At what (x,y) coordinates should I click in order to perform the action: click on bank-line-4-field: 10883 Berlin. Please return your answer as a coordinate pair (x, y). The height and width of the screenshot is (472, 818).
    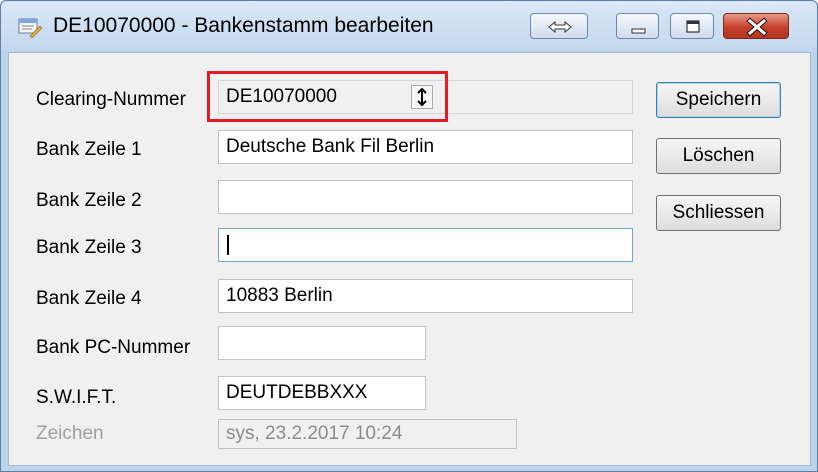
    Looking at the image, I should click on (425, 296).